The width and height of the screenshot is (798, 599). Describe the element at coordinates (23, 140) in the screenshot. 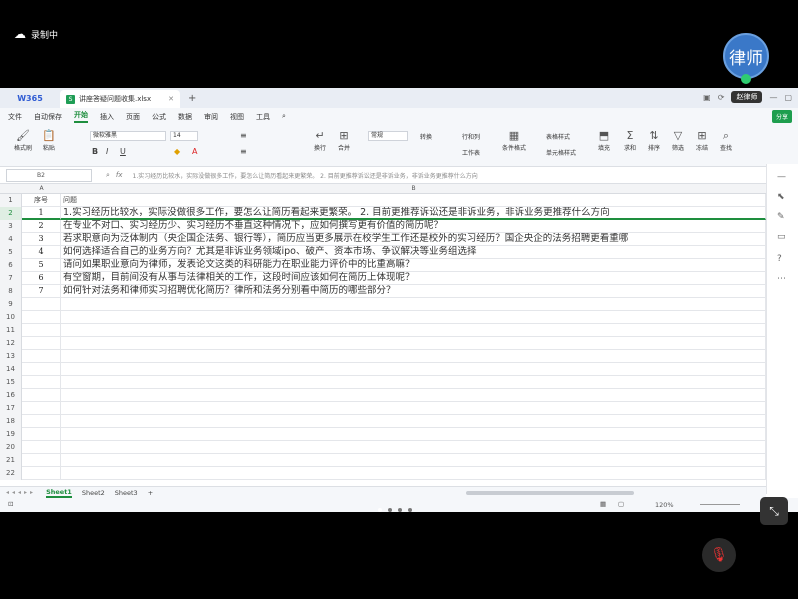

I see `format-painter-button: 🖌 格式刷` at that location.